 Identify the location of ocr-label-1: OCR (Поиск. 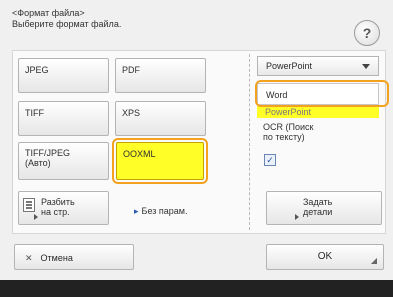
(288, 127).